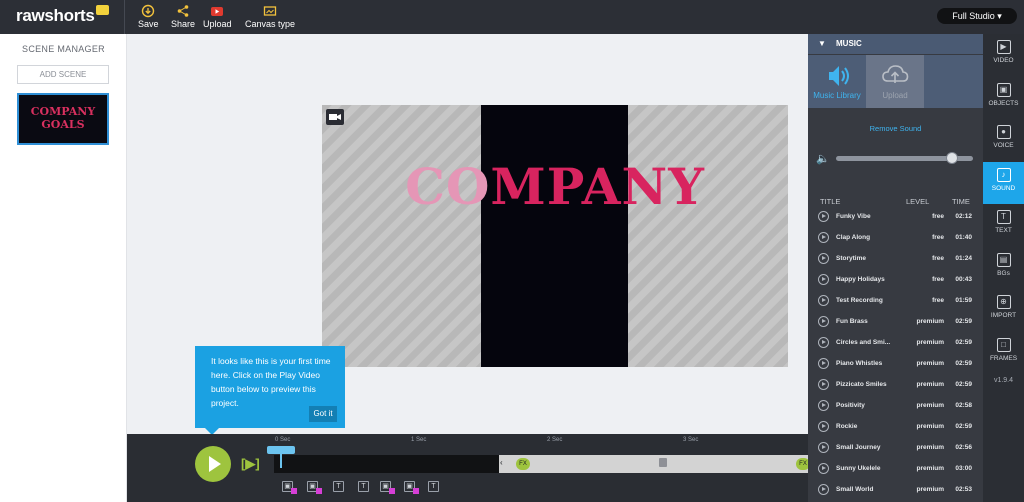 Image resolution: width=1024 pixels, height=502 pixels. I want to click on song-title: Small World, so click(855, 489).